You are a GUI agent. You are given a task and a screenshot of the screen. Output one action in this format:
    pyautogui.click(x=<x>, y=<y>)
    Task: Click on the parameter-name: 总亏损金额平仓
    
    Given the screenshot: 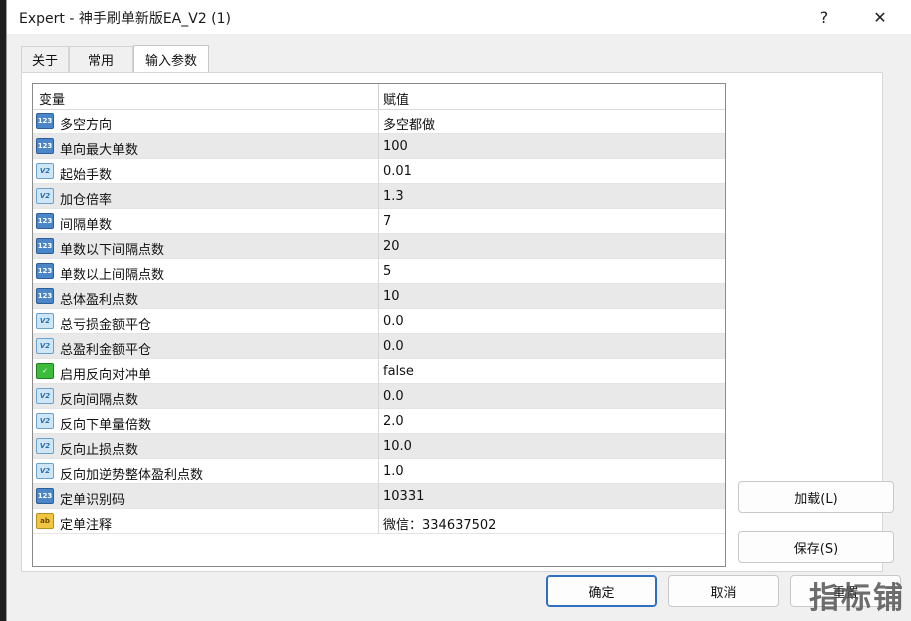 What is the action you would take?
    pyautogui.click(x=106, y=325)
    